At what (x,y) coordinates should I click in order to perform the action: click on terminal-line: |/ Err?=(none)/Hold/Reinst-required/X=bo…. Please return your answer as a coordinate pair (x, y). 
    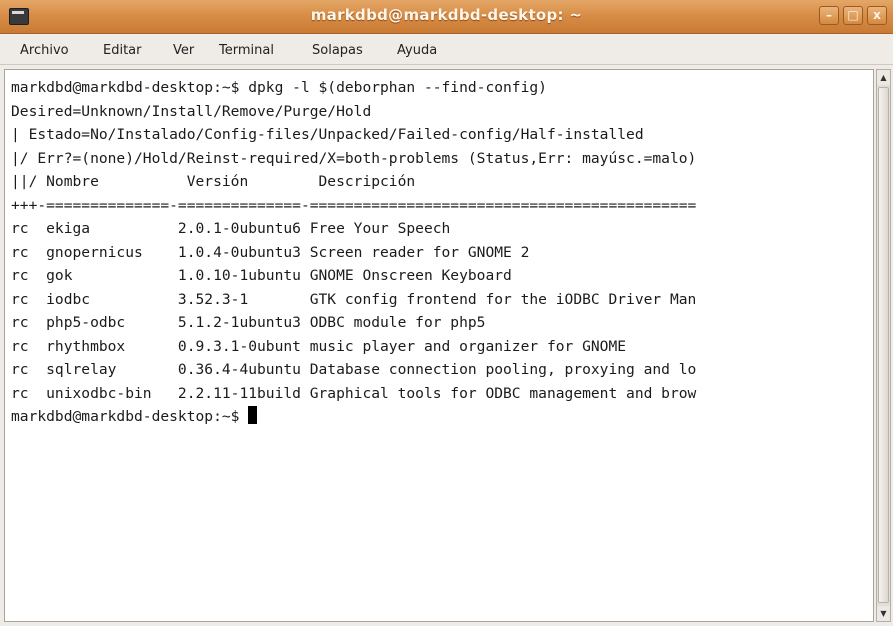
    Looking at the image, I should click on (354, 158).